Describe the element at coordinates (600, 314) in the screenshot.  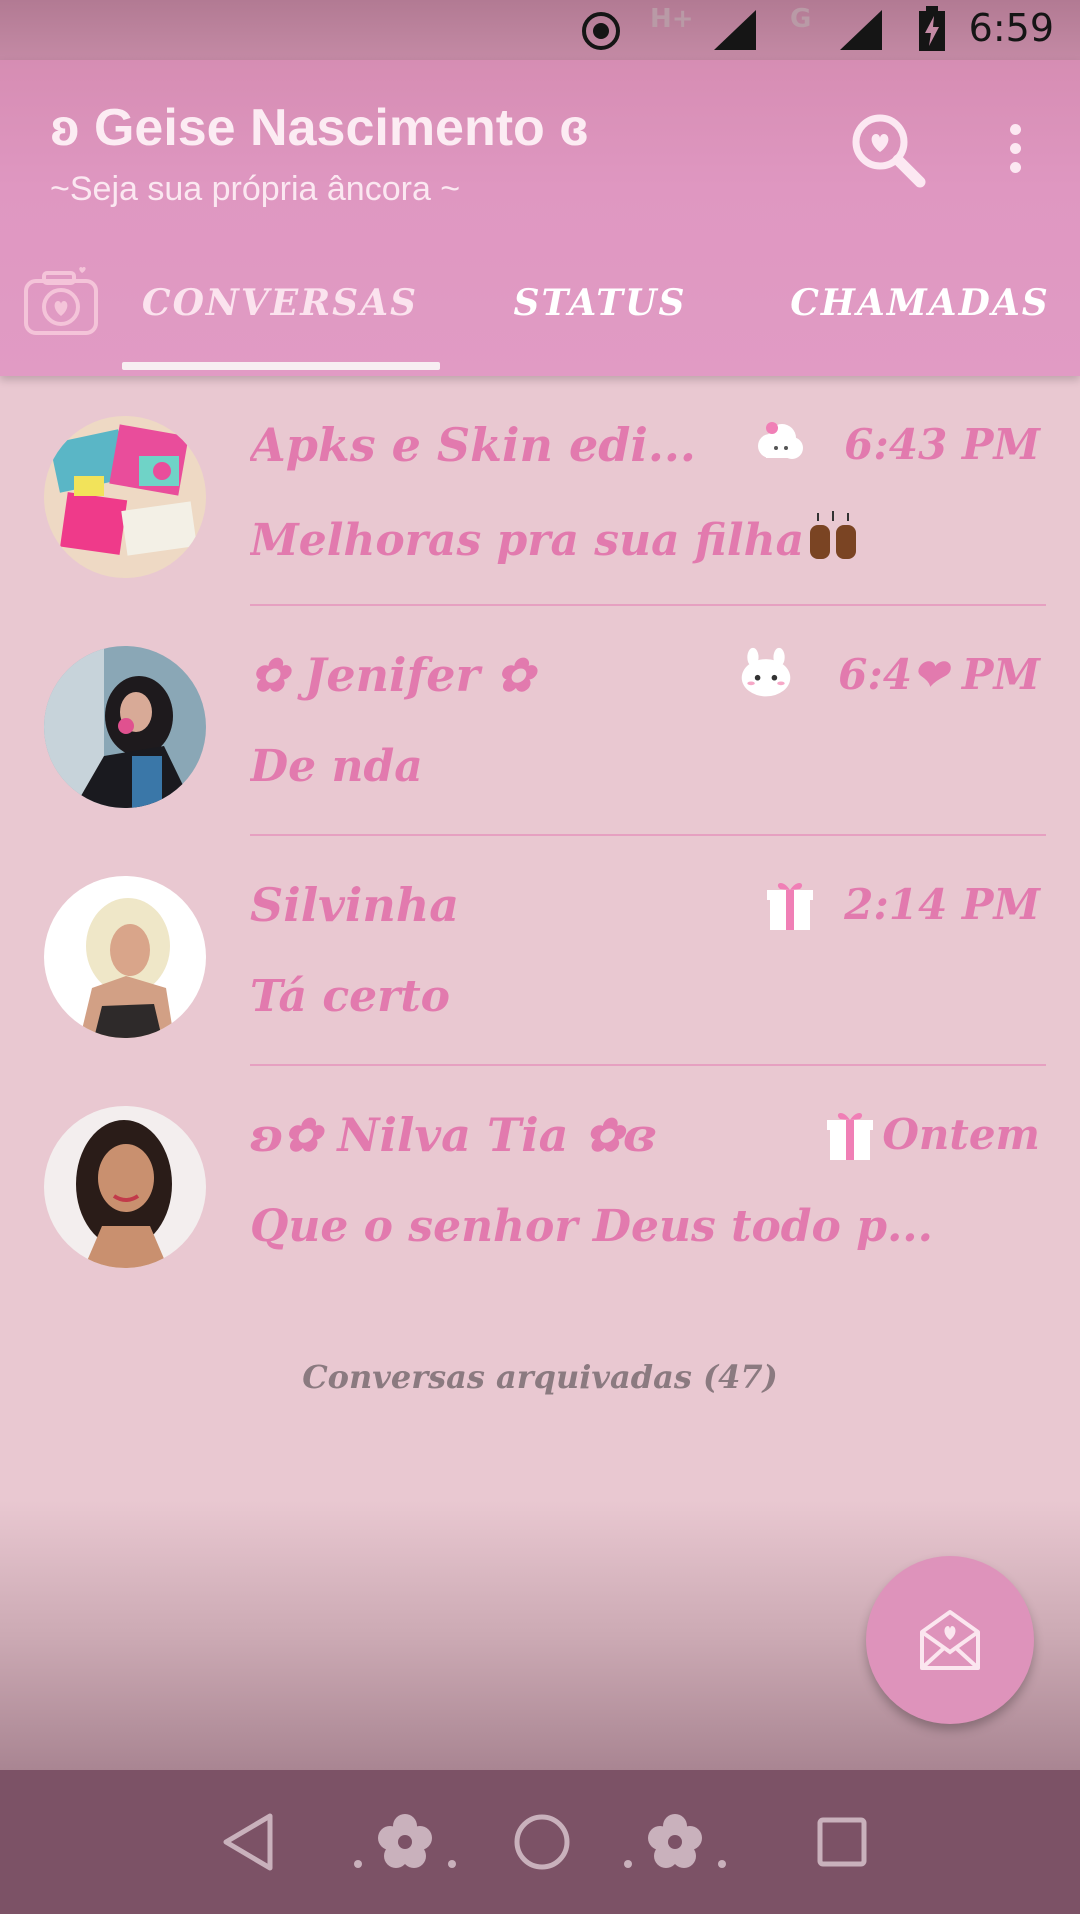
I see `tab-status: STATUS` at that location.